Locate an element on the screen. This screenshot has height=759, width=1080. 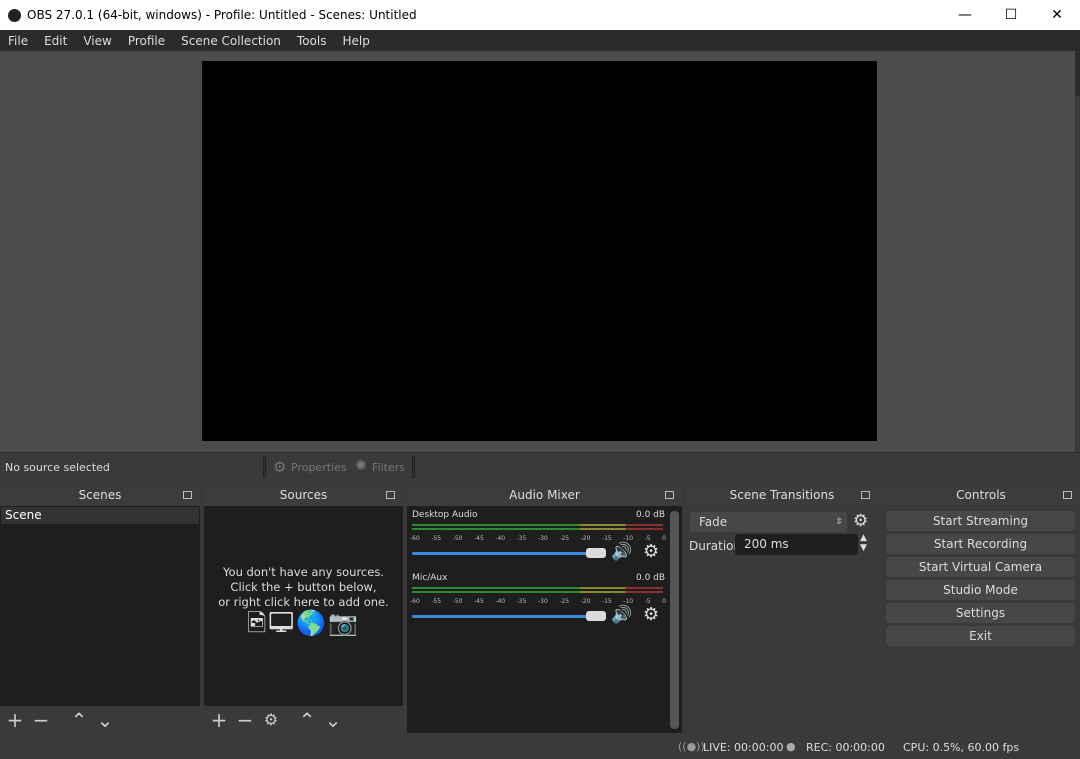
studio-mode-button: Studio Mode is located at coordinates (980, 590).